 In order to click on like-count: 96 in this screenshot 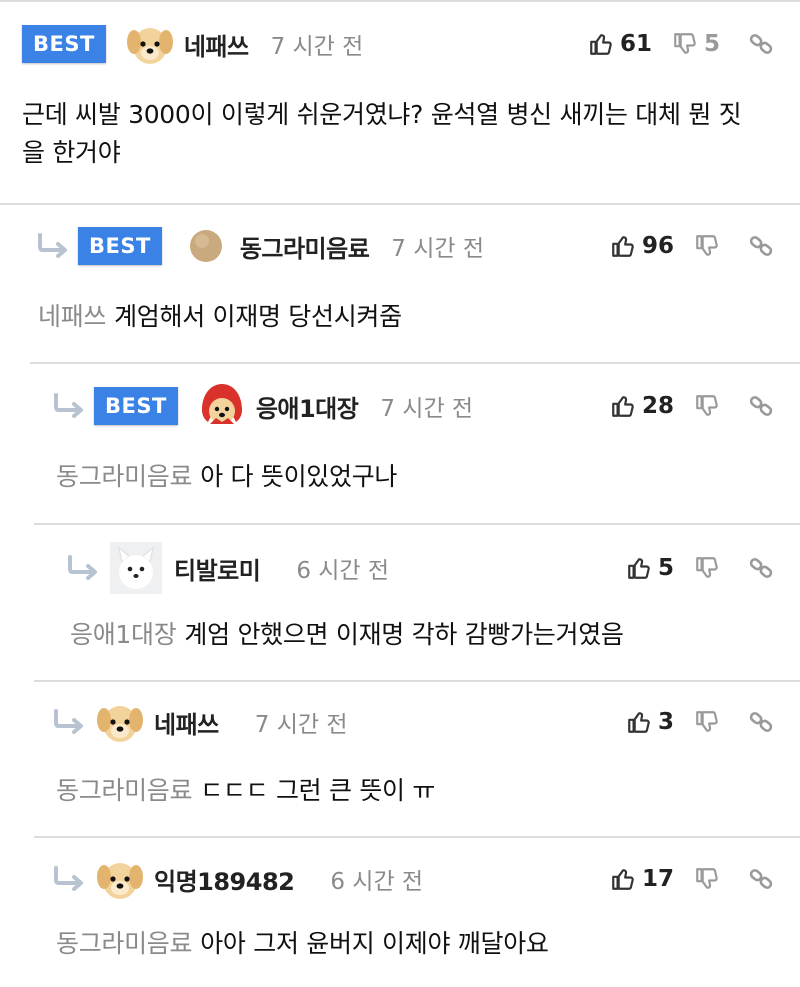, I will do `click(657, 246)`.